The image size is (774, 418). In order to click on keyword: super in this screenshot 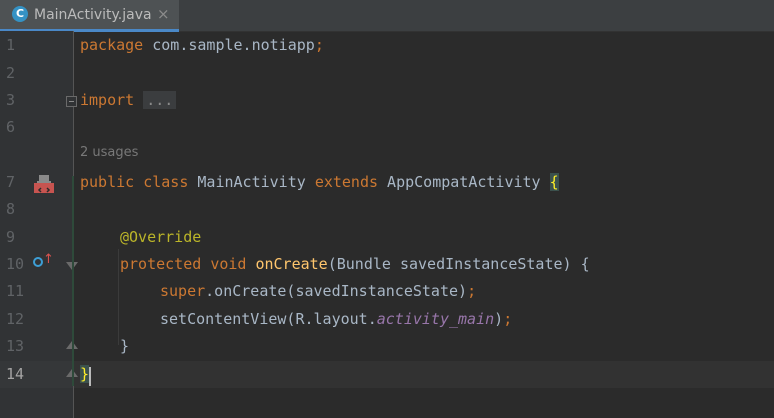, I will do `click(183, 291)`.